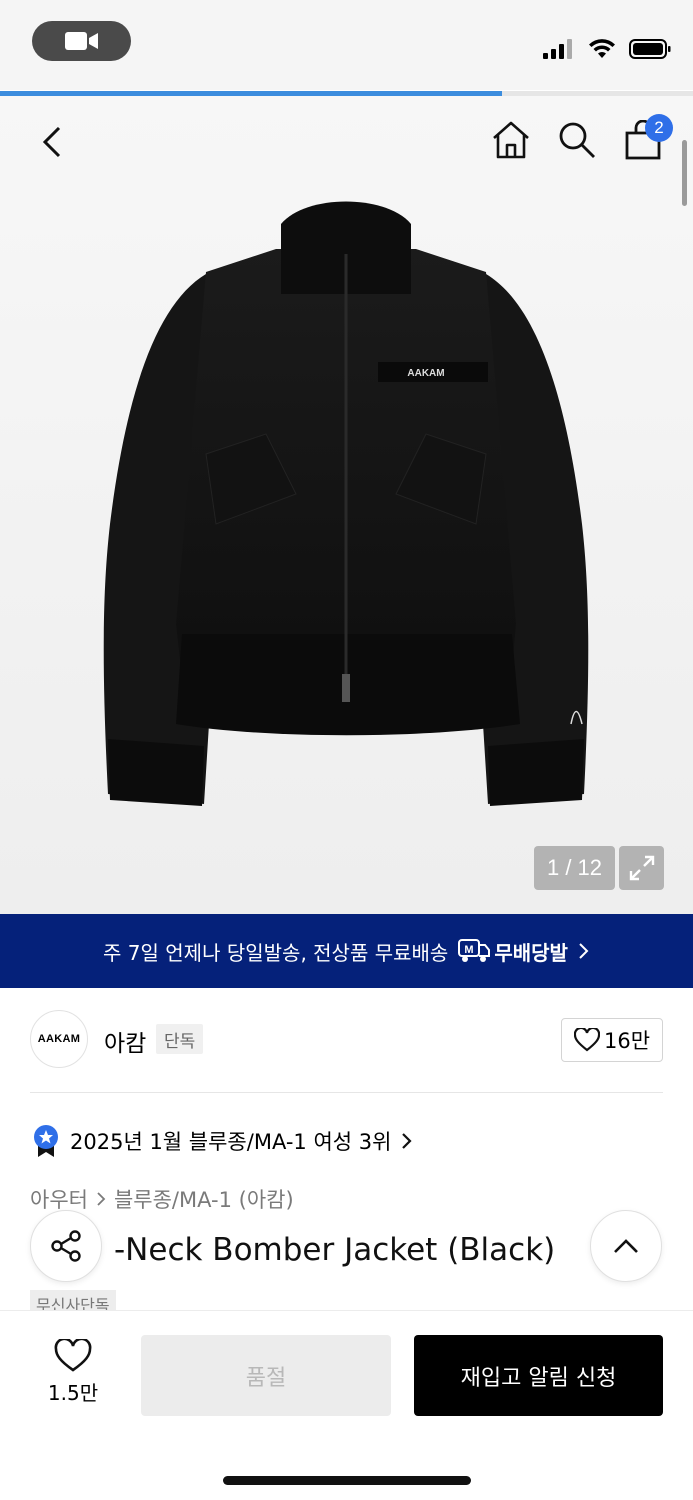 This screenshot has height=1500, width=693. Describe the element at coordinates (650, 49) in the screenshot. I see `battery-icon` at that location.